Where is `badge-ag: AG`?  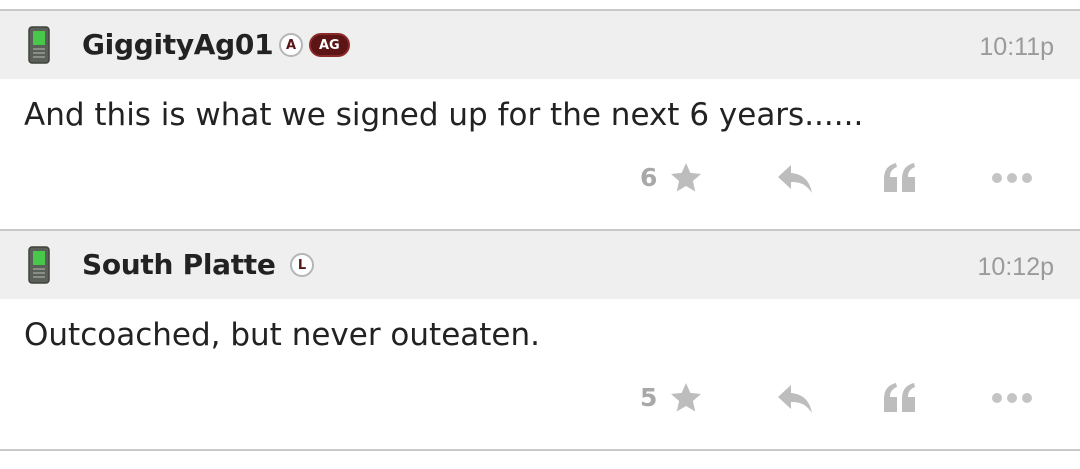
badge-ag: AG is located at coordinates (329, 45).